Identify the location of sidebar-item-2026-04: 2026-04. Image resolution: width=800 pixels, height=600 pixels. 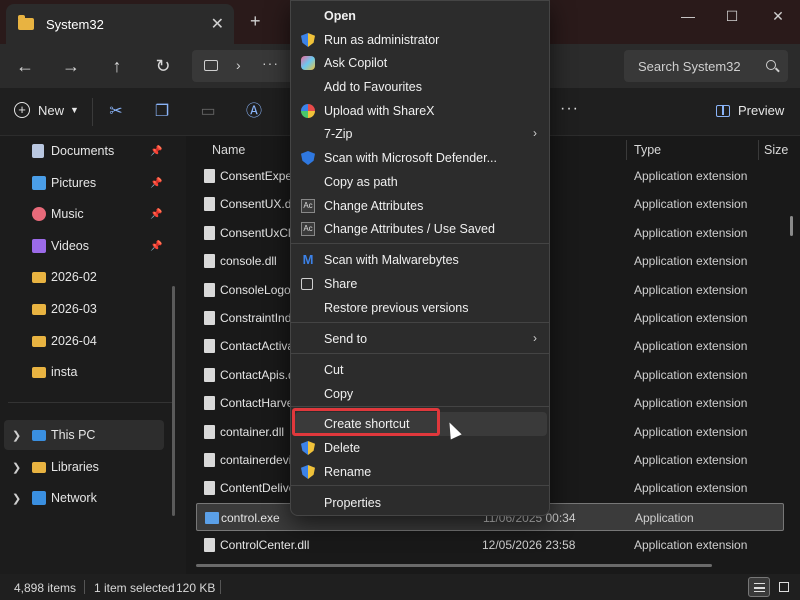
(85, 341).